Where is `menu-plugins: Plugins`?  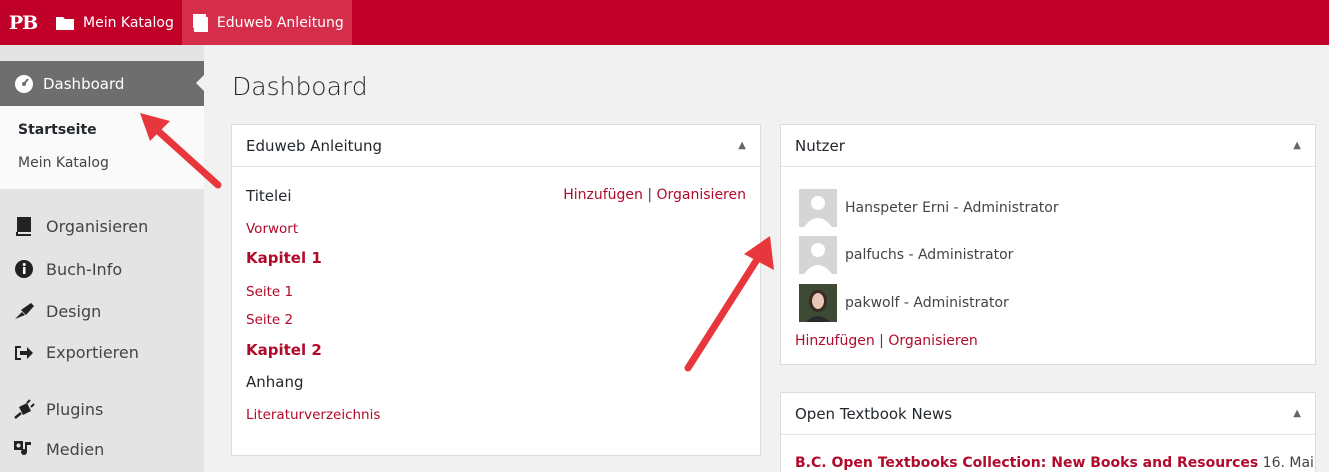
menu-plugins: Plugins is located at coordinates (57, 409).